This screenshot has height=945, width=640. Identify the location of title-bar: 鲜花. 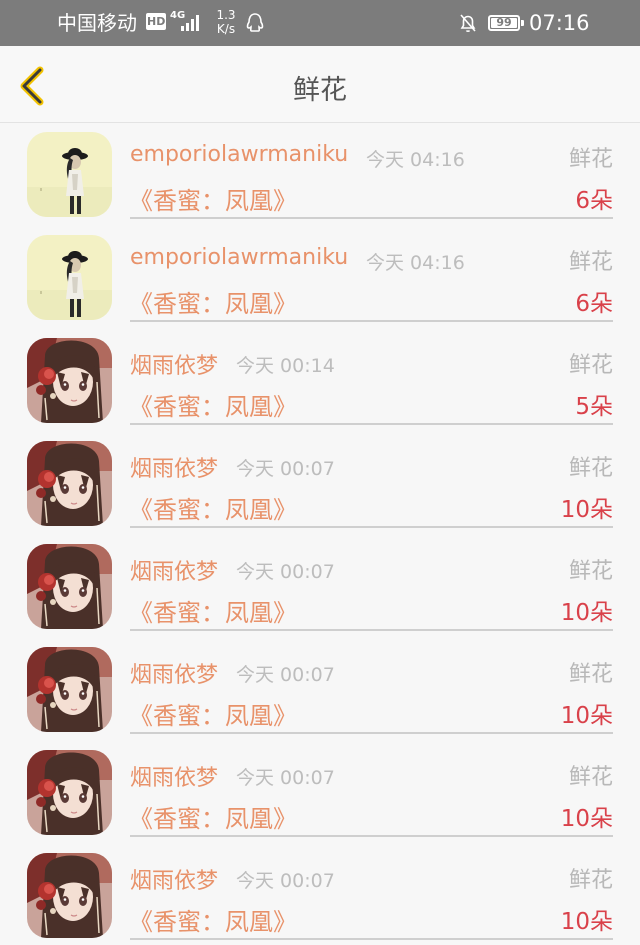
(320, 84).